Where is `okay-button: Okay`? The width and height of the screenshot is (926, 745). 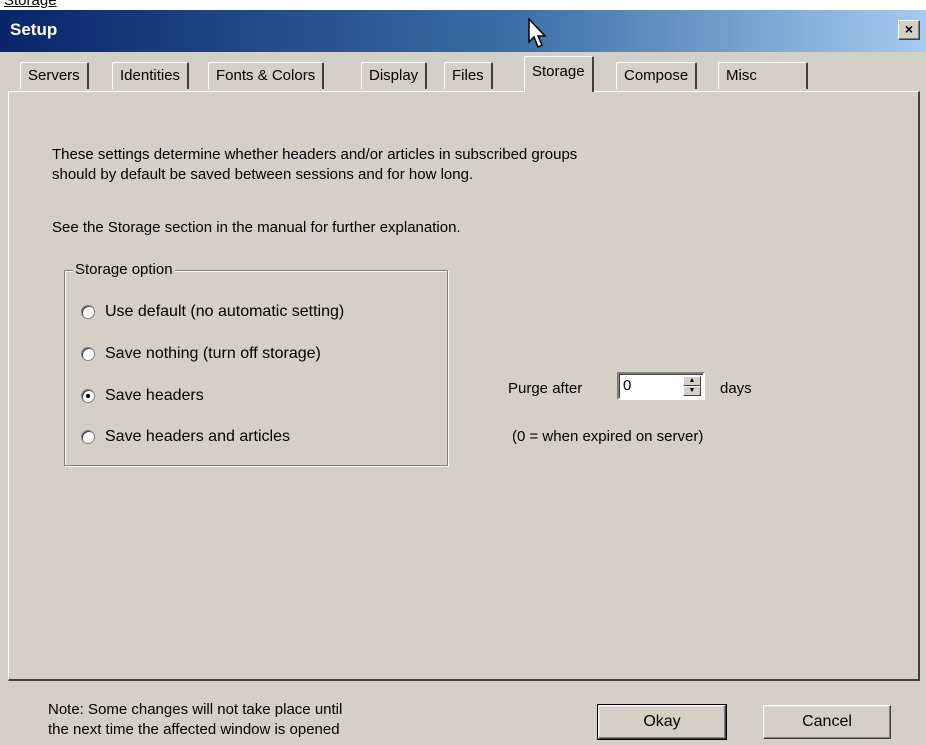
okay-button: Okay is located at coordinates (662, 722).